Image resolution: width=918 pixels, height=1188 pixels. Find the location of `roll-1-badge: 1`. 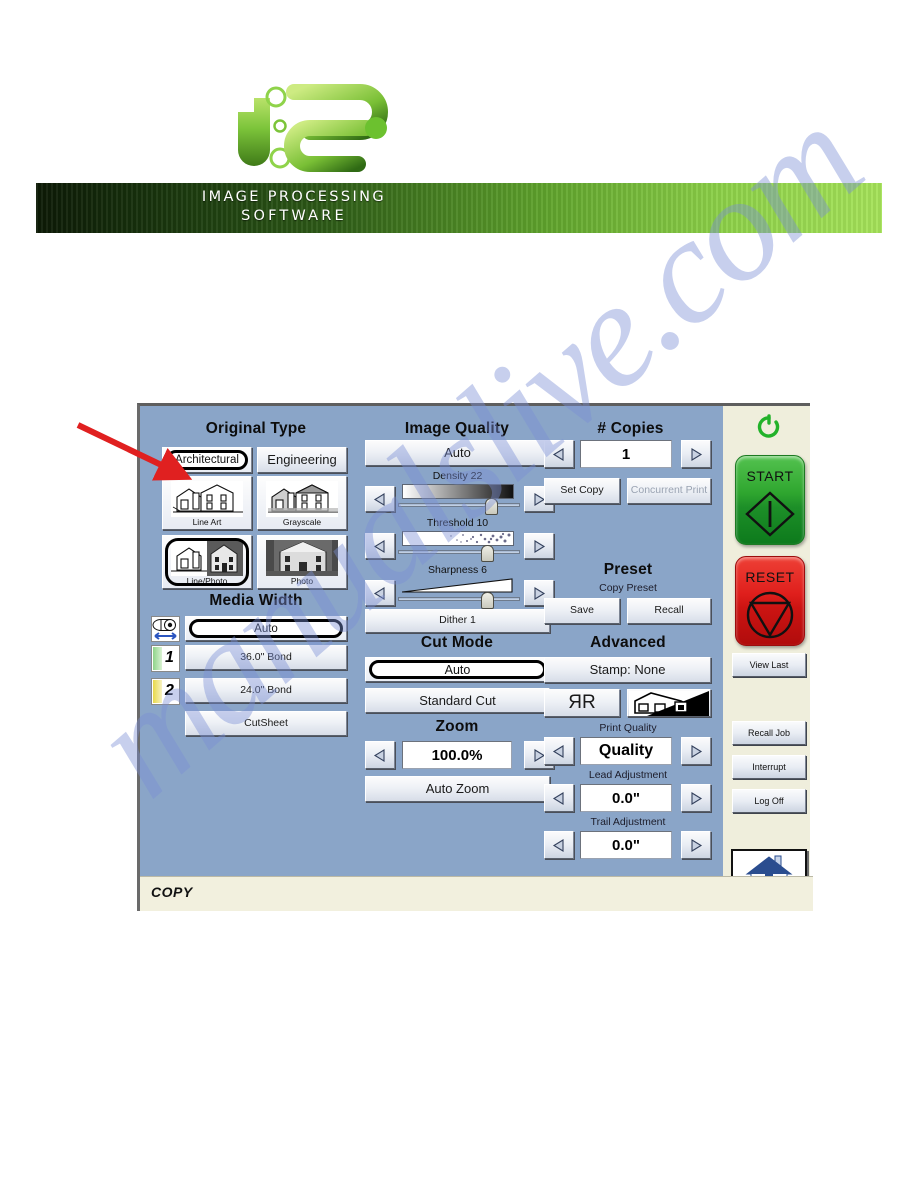

roll-1-badge: 1 is located at coordinates (165, 658).